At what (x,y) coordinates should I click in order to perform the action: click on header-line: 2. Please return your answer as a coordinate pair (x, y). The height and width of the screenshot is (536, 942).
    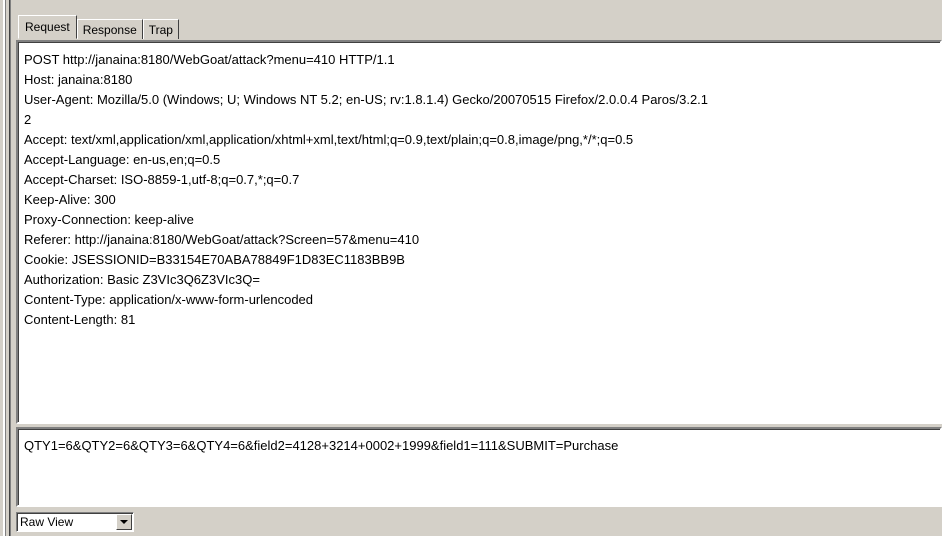
    Looking at the image, I should click on (28, 119).